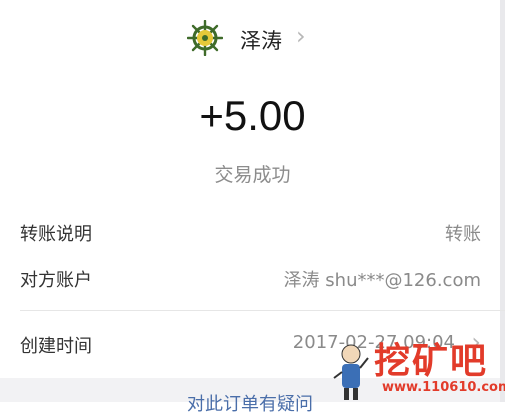 The height and width of the screenshot is (416, 505). Describe the element at coordinates (56, 280) in the screenshot. I see `detail-label: 对方账户` at that location.